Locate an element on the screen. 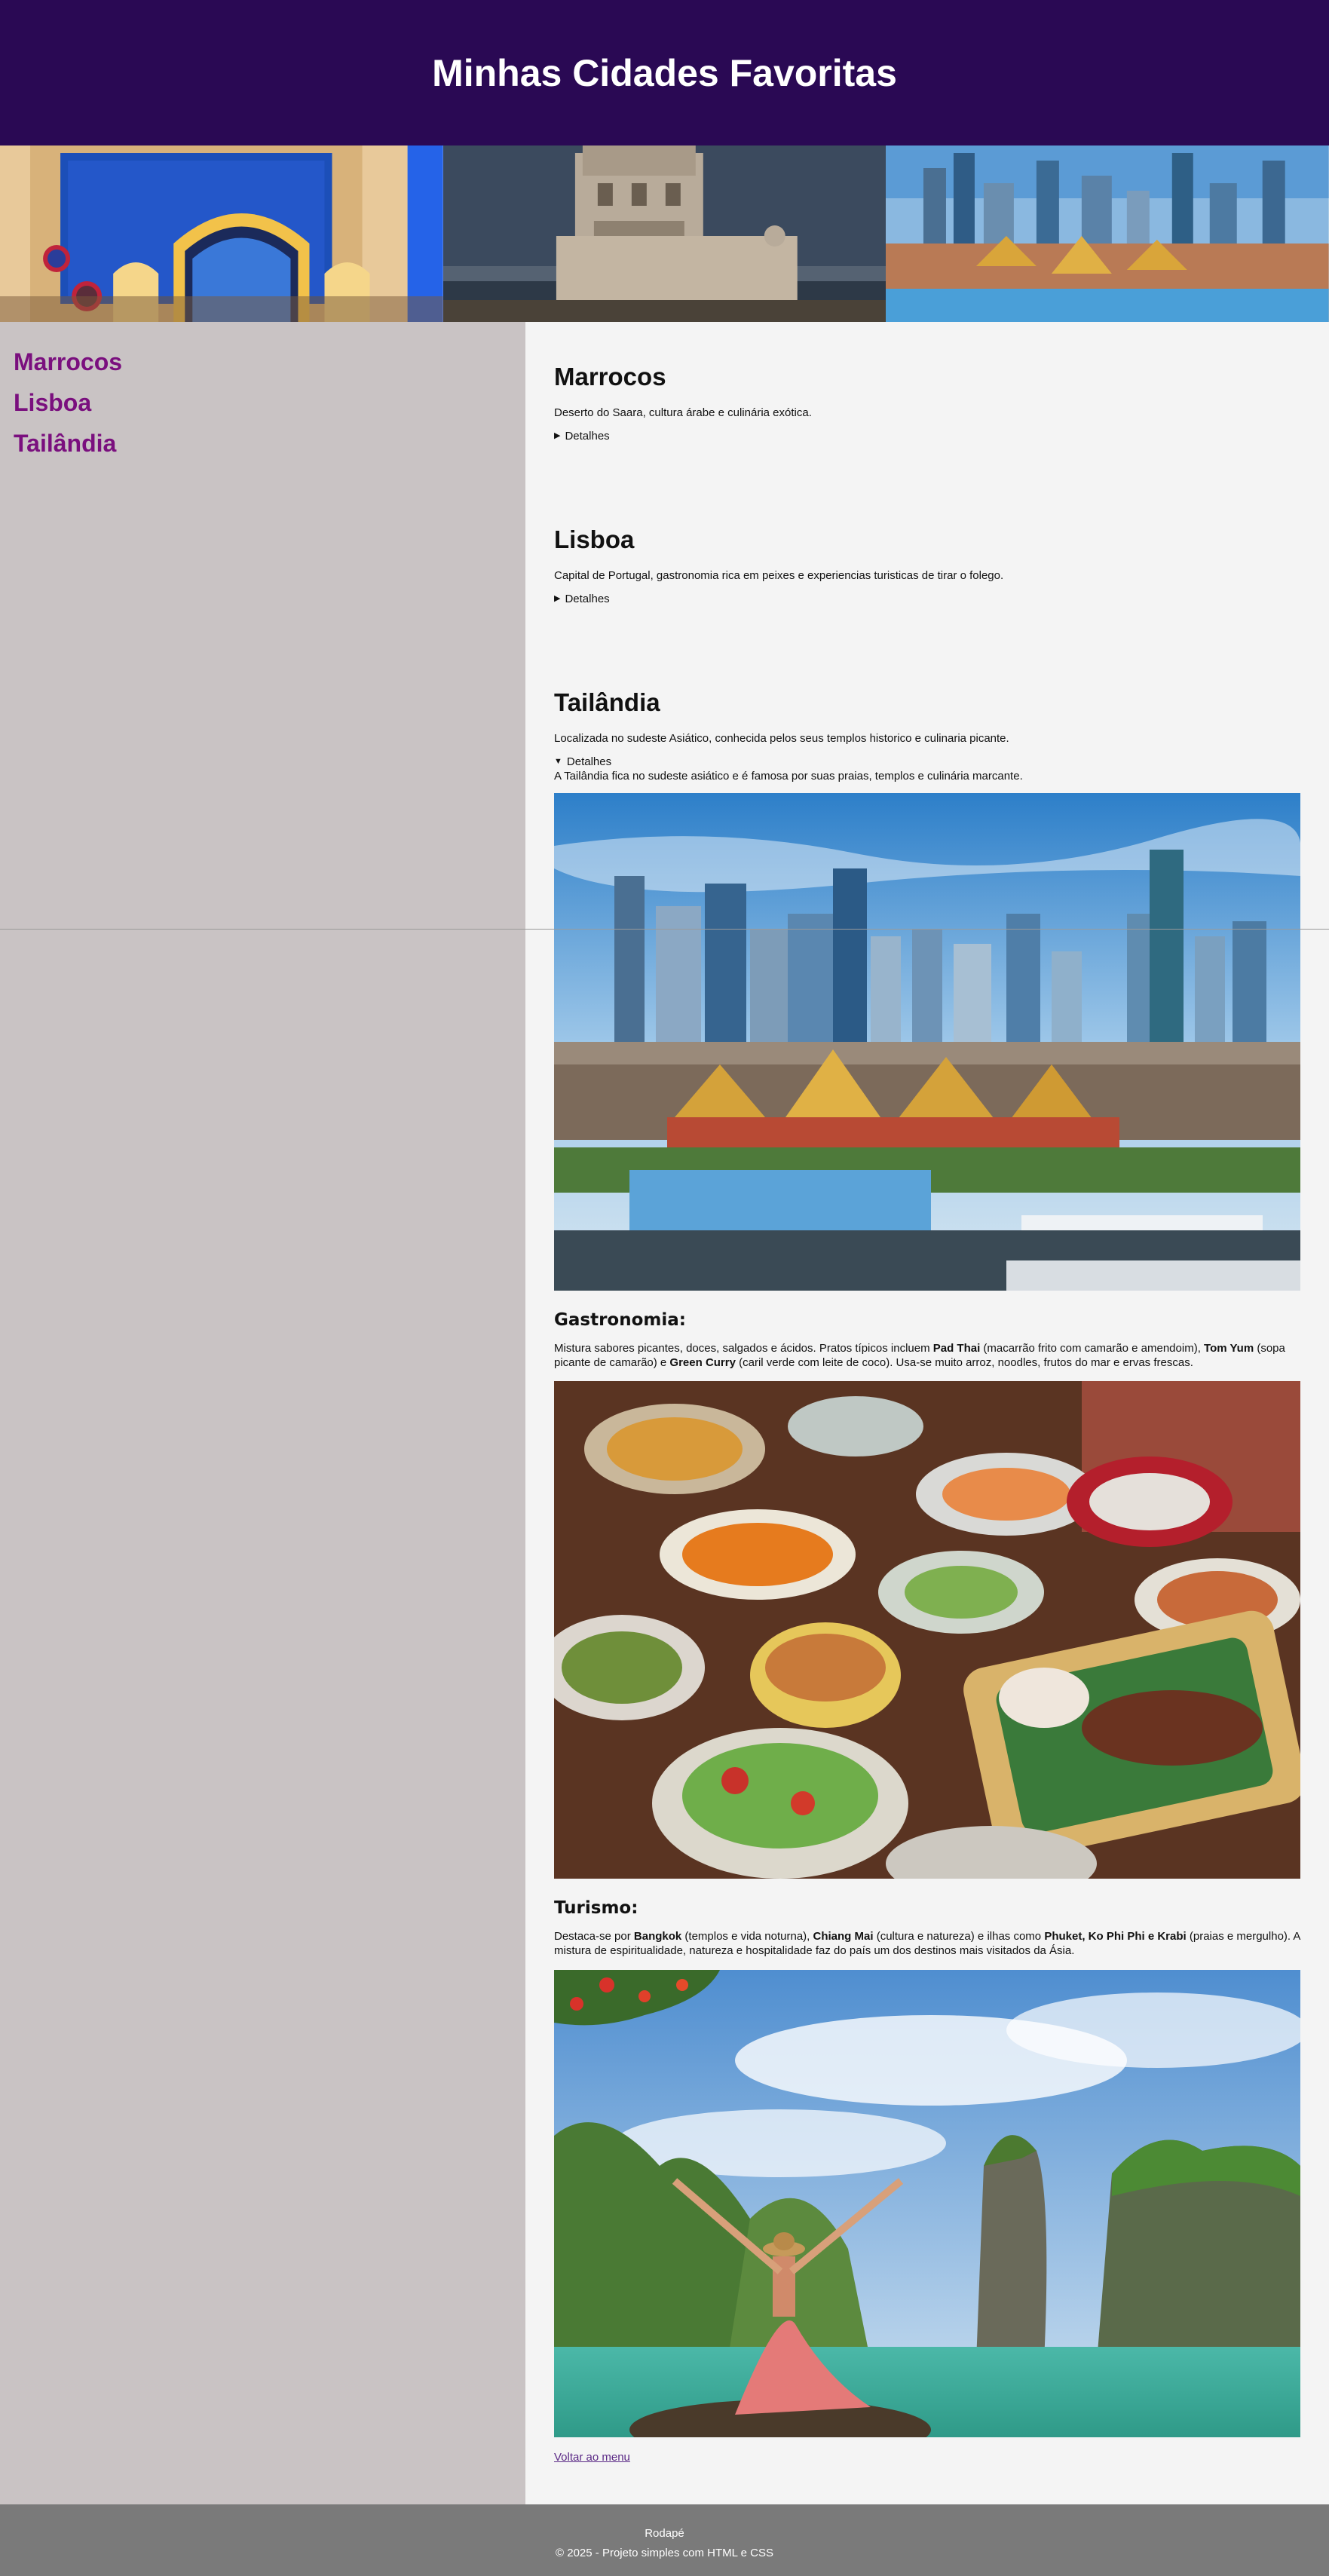 The height and width of the screenshot is (2576, 1329). sidebar-item-lisboa: Lisboa is located at coordinates (269, 402).